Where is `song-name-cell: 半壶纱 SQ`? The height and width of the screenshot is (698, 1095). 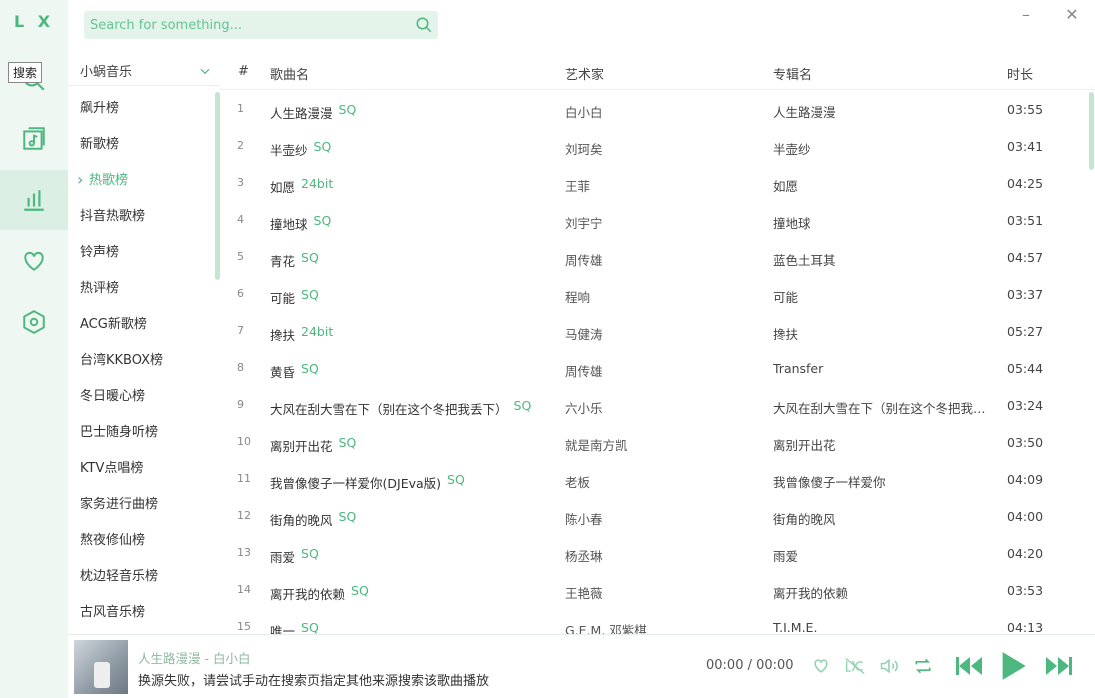 song-name-cell: 半壶纱 SQ is located at coordinates (300, 149).